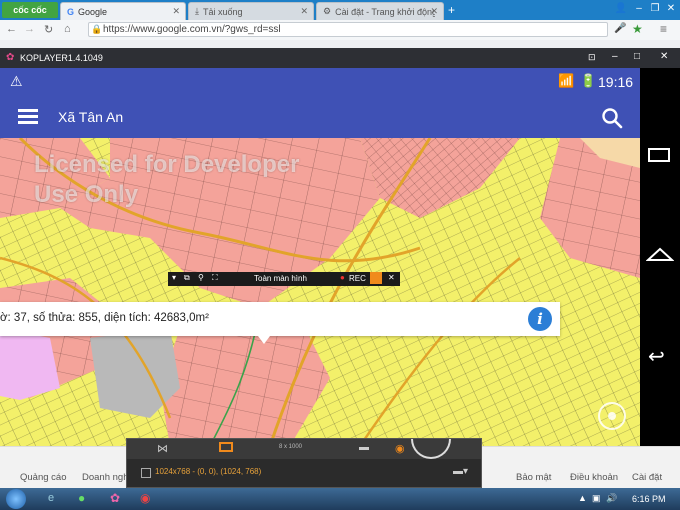 The width and height of the screenshot is (680, 510). What do you see at coordinates (43, 477) in the screenshot?
I see `footer-link-ads: Quảng cáo` at bounding box center [43, 477].